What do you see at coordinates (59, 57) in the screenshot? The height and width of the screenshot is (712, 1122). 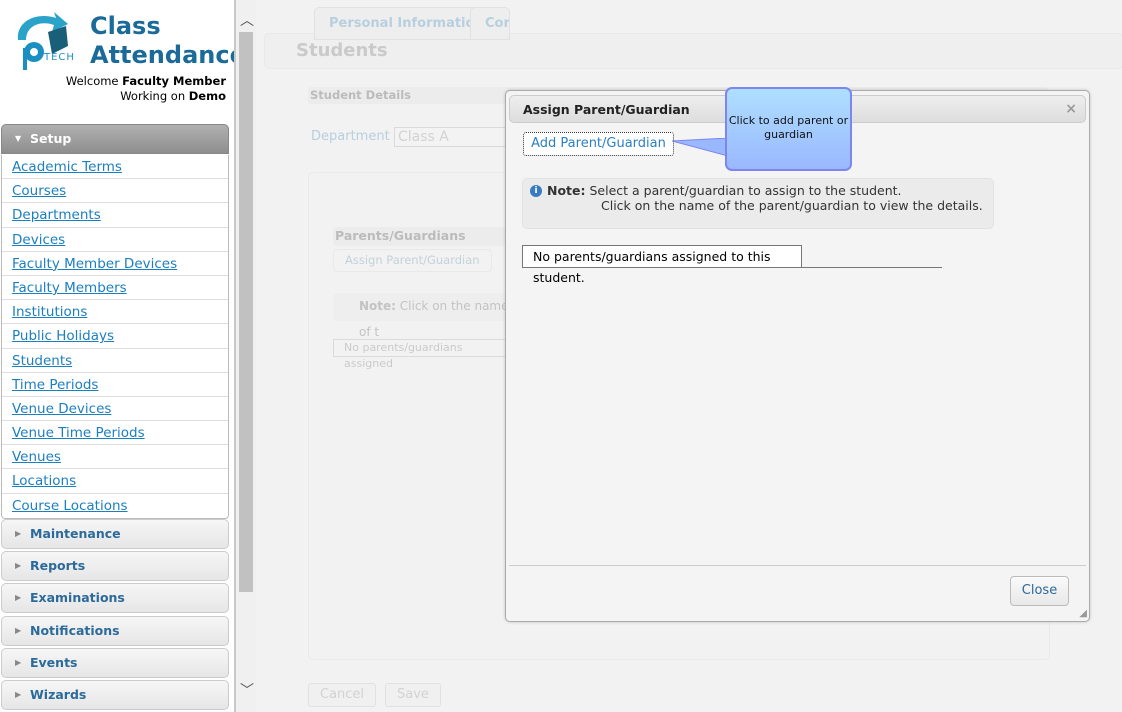 I see `svg-text: TECH` at bounding box center [59, 57].